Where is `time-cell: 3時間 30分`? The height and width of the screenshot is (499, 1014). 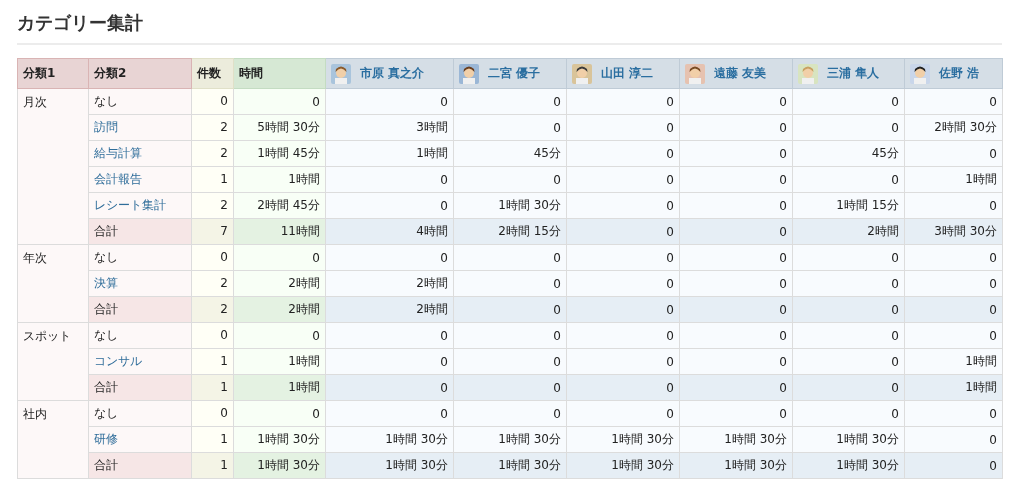
time-cell: 3時間 30分 is located at coordinates (953, 231).